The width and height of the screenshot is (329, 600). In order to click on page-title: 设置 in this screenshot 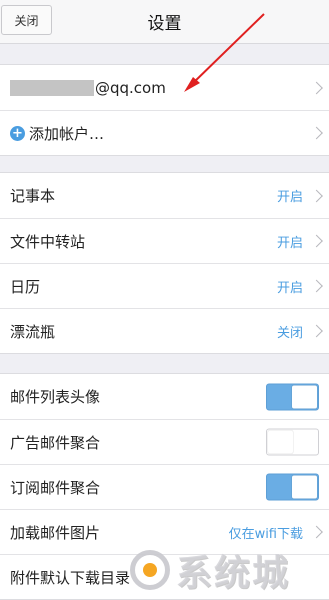, I will do `click(164, 24)`.